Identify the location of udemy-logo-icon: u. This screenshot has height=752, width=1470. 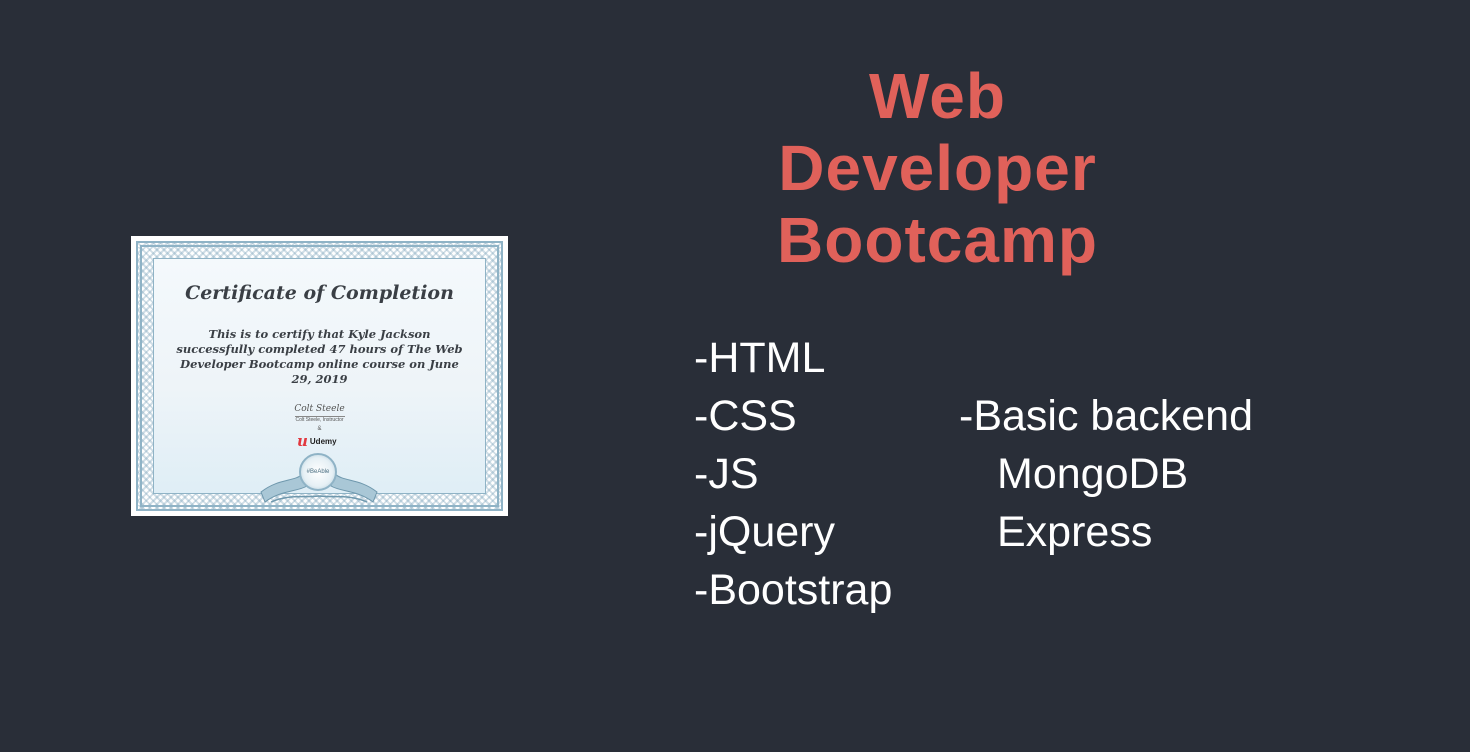
(302, 441).